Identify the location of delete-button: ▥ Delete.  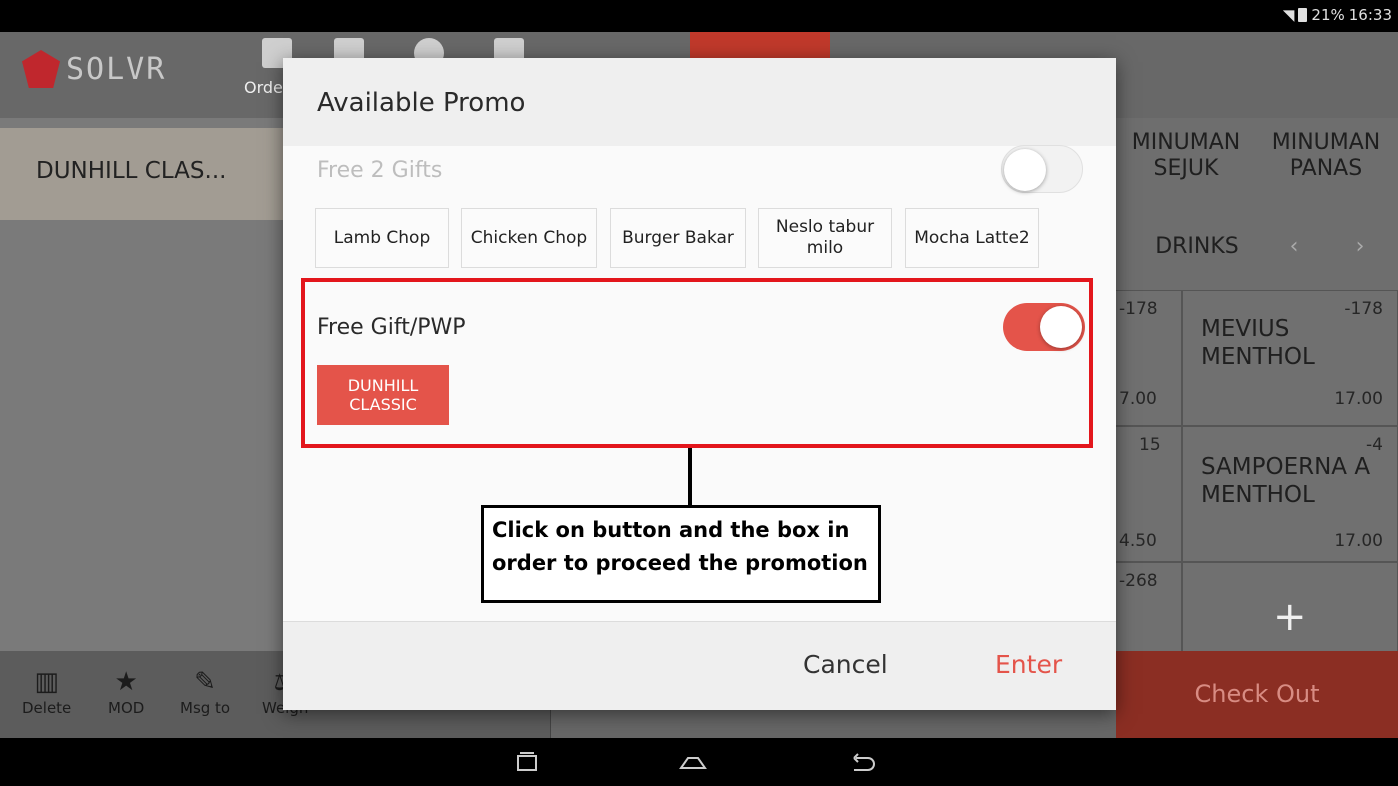
(46, 692).